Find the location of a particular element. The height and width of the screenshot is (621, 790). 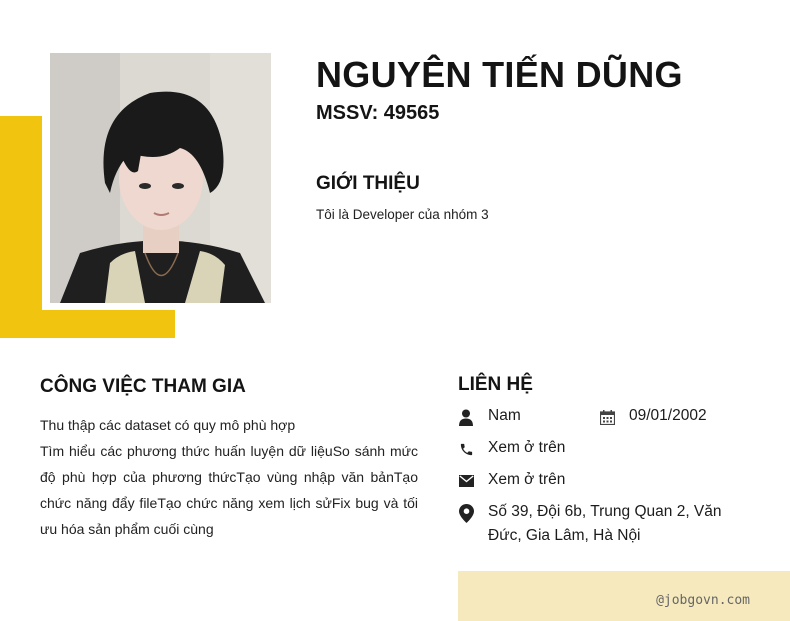

phone-icon is located at coordinates (466, 449).